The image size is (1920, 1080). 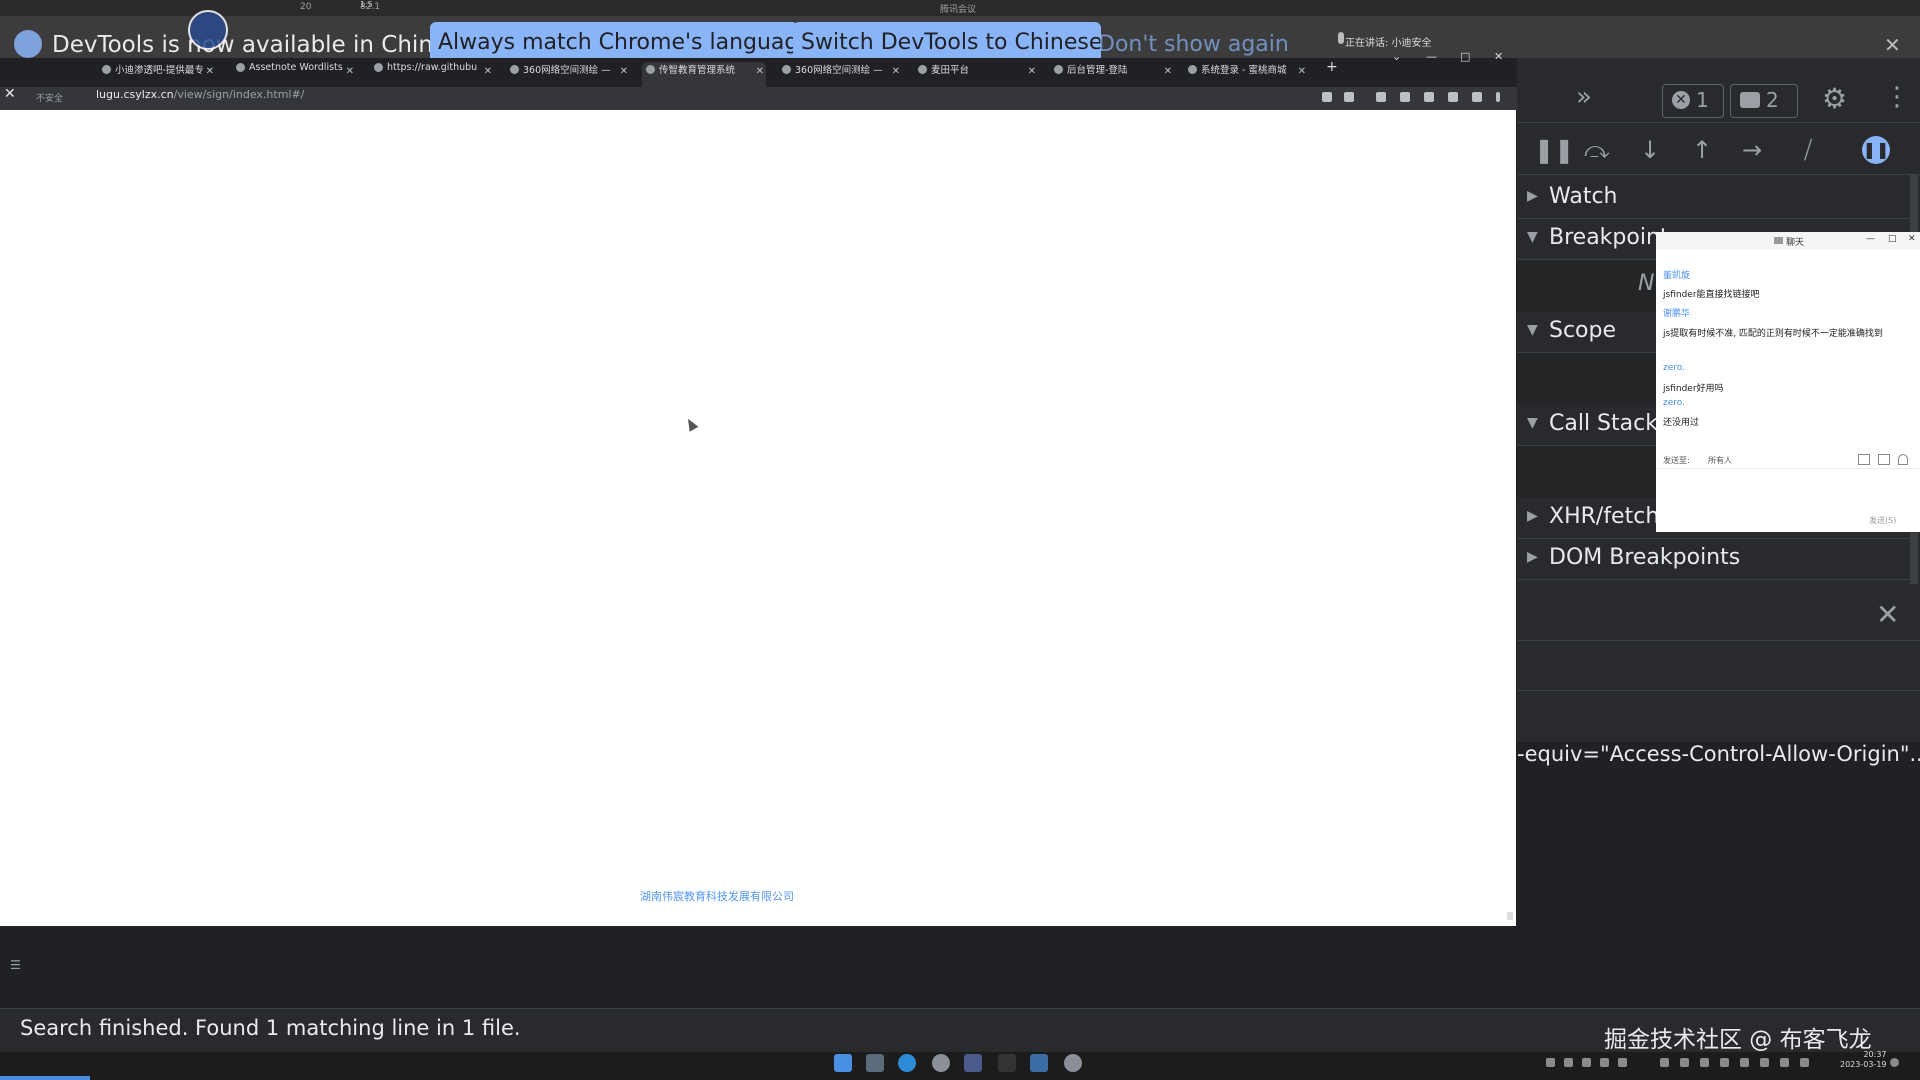 I want to click on close-infobar-icon: ✕, so click(x=1892, y=45).